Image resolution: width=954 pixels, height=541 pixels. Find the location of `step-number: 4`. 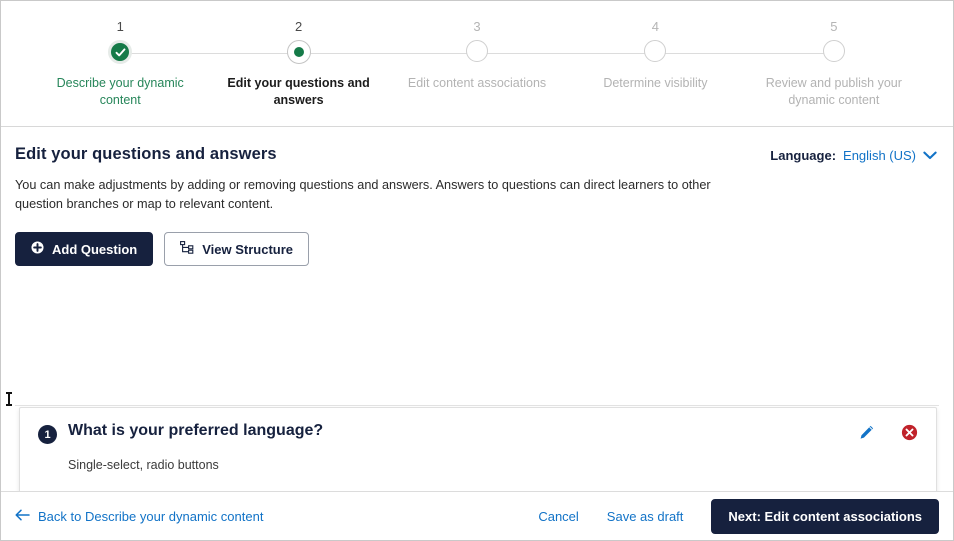

step-number: 4 is located at coordinates (655, 26).